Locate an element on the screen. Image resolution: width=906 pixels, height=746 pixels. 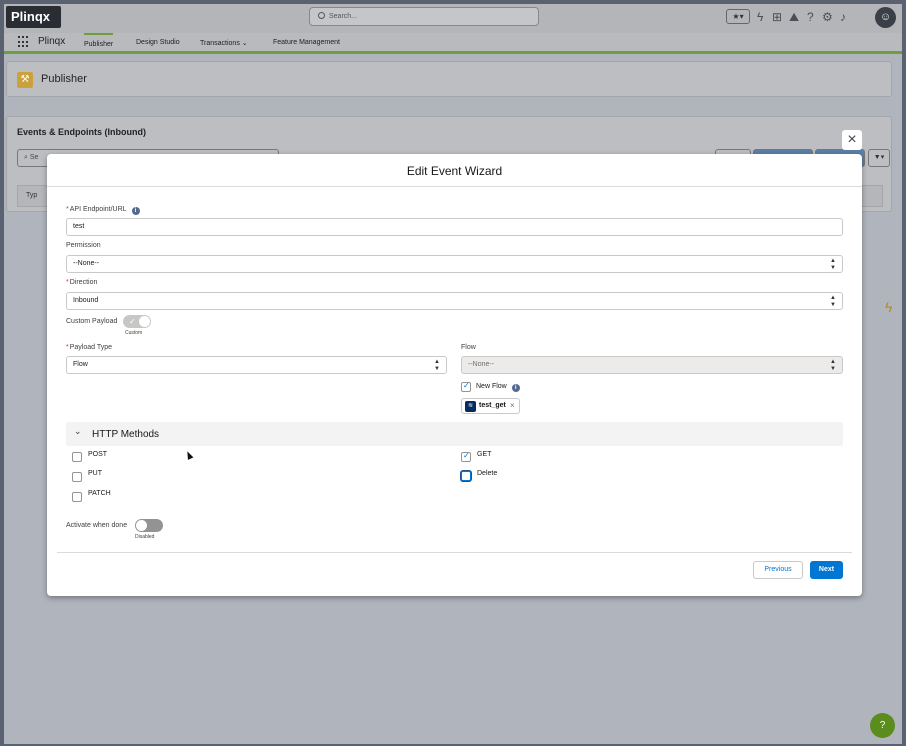
put-checkbox is located at coordinates (77, 477).